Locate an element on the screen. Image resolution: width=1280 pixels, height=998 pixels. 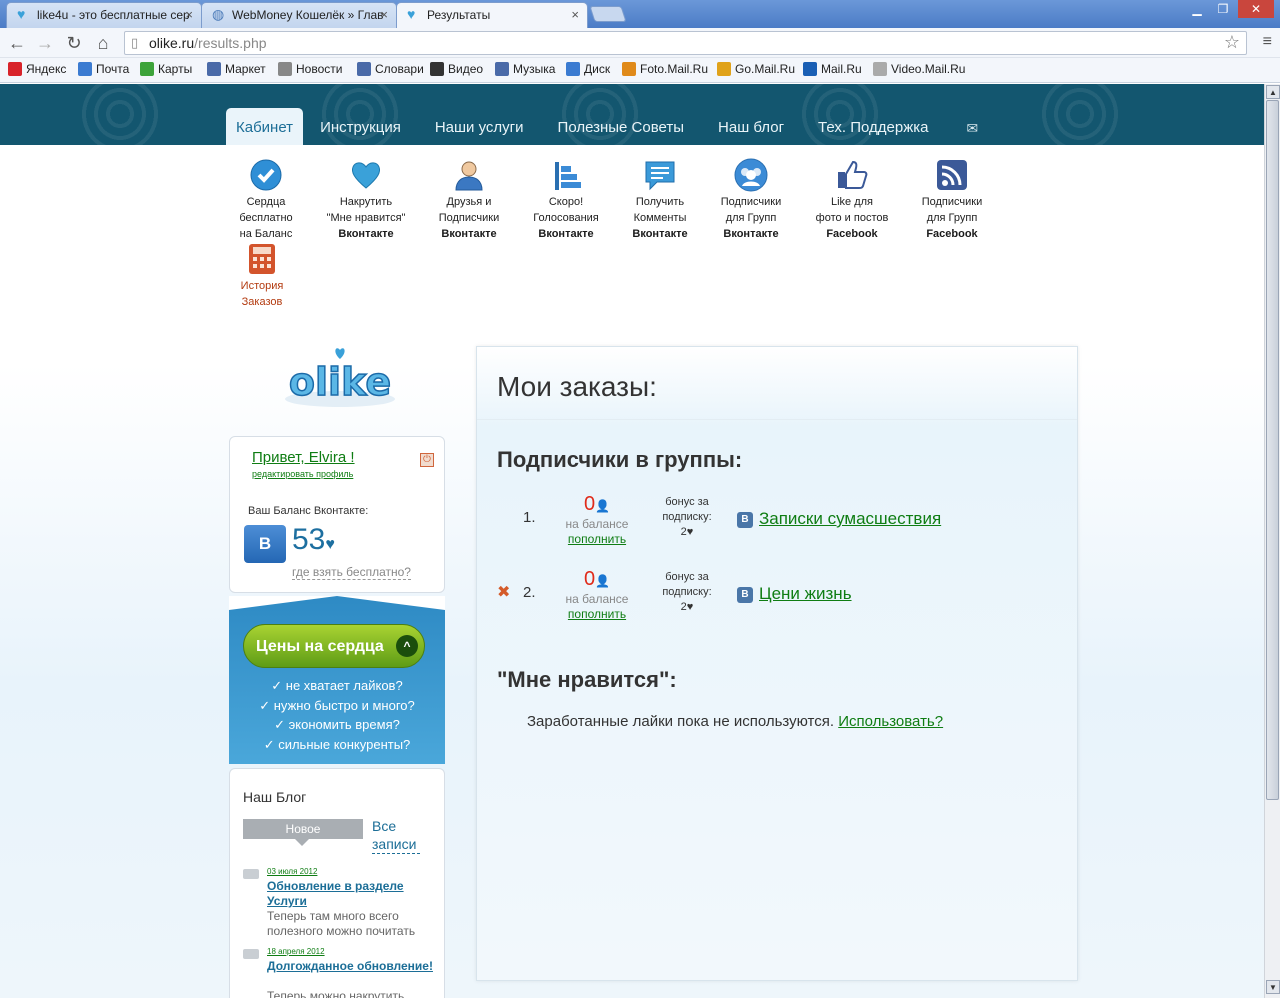
tab-title: WebMoney Кошелёк » Глав is located at coordinates (308, 15).